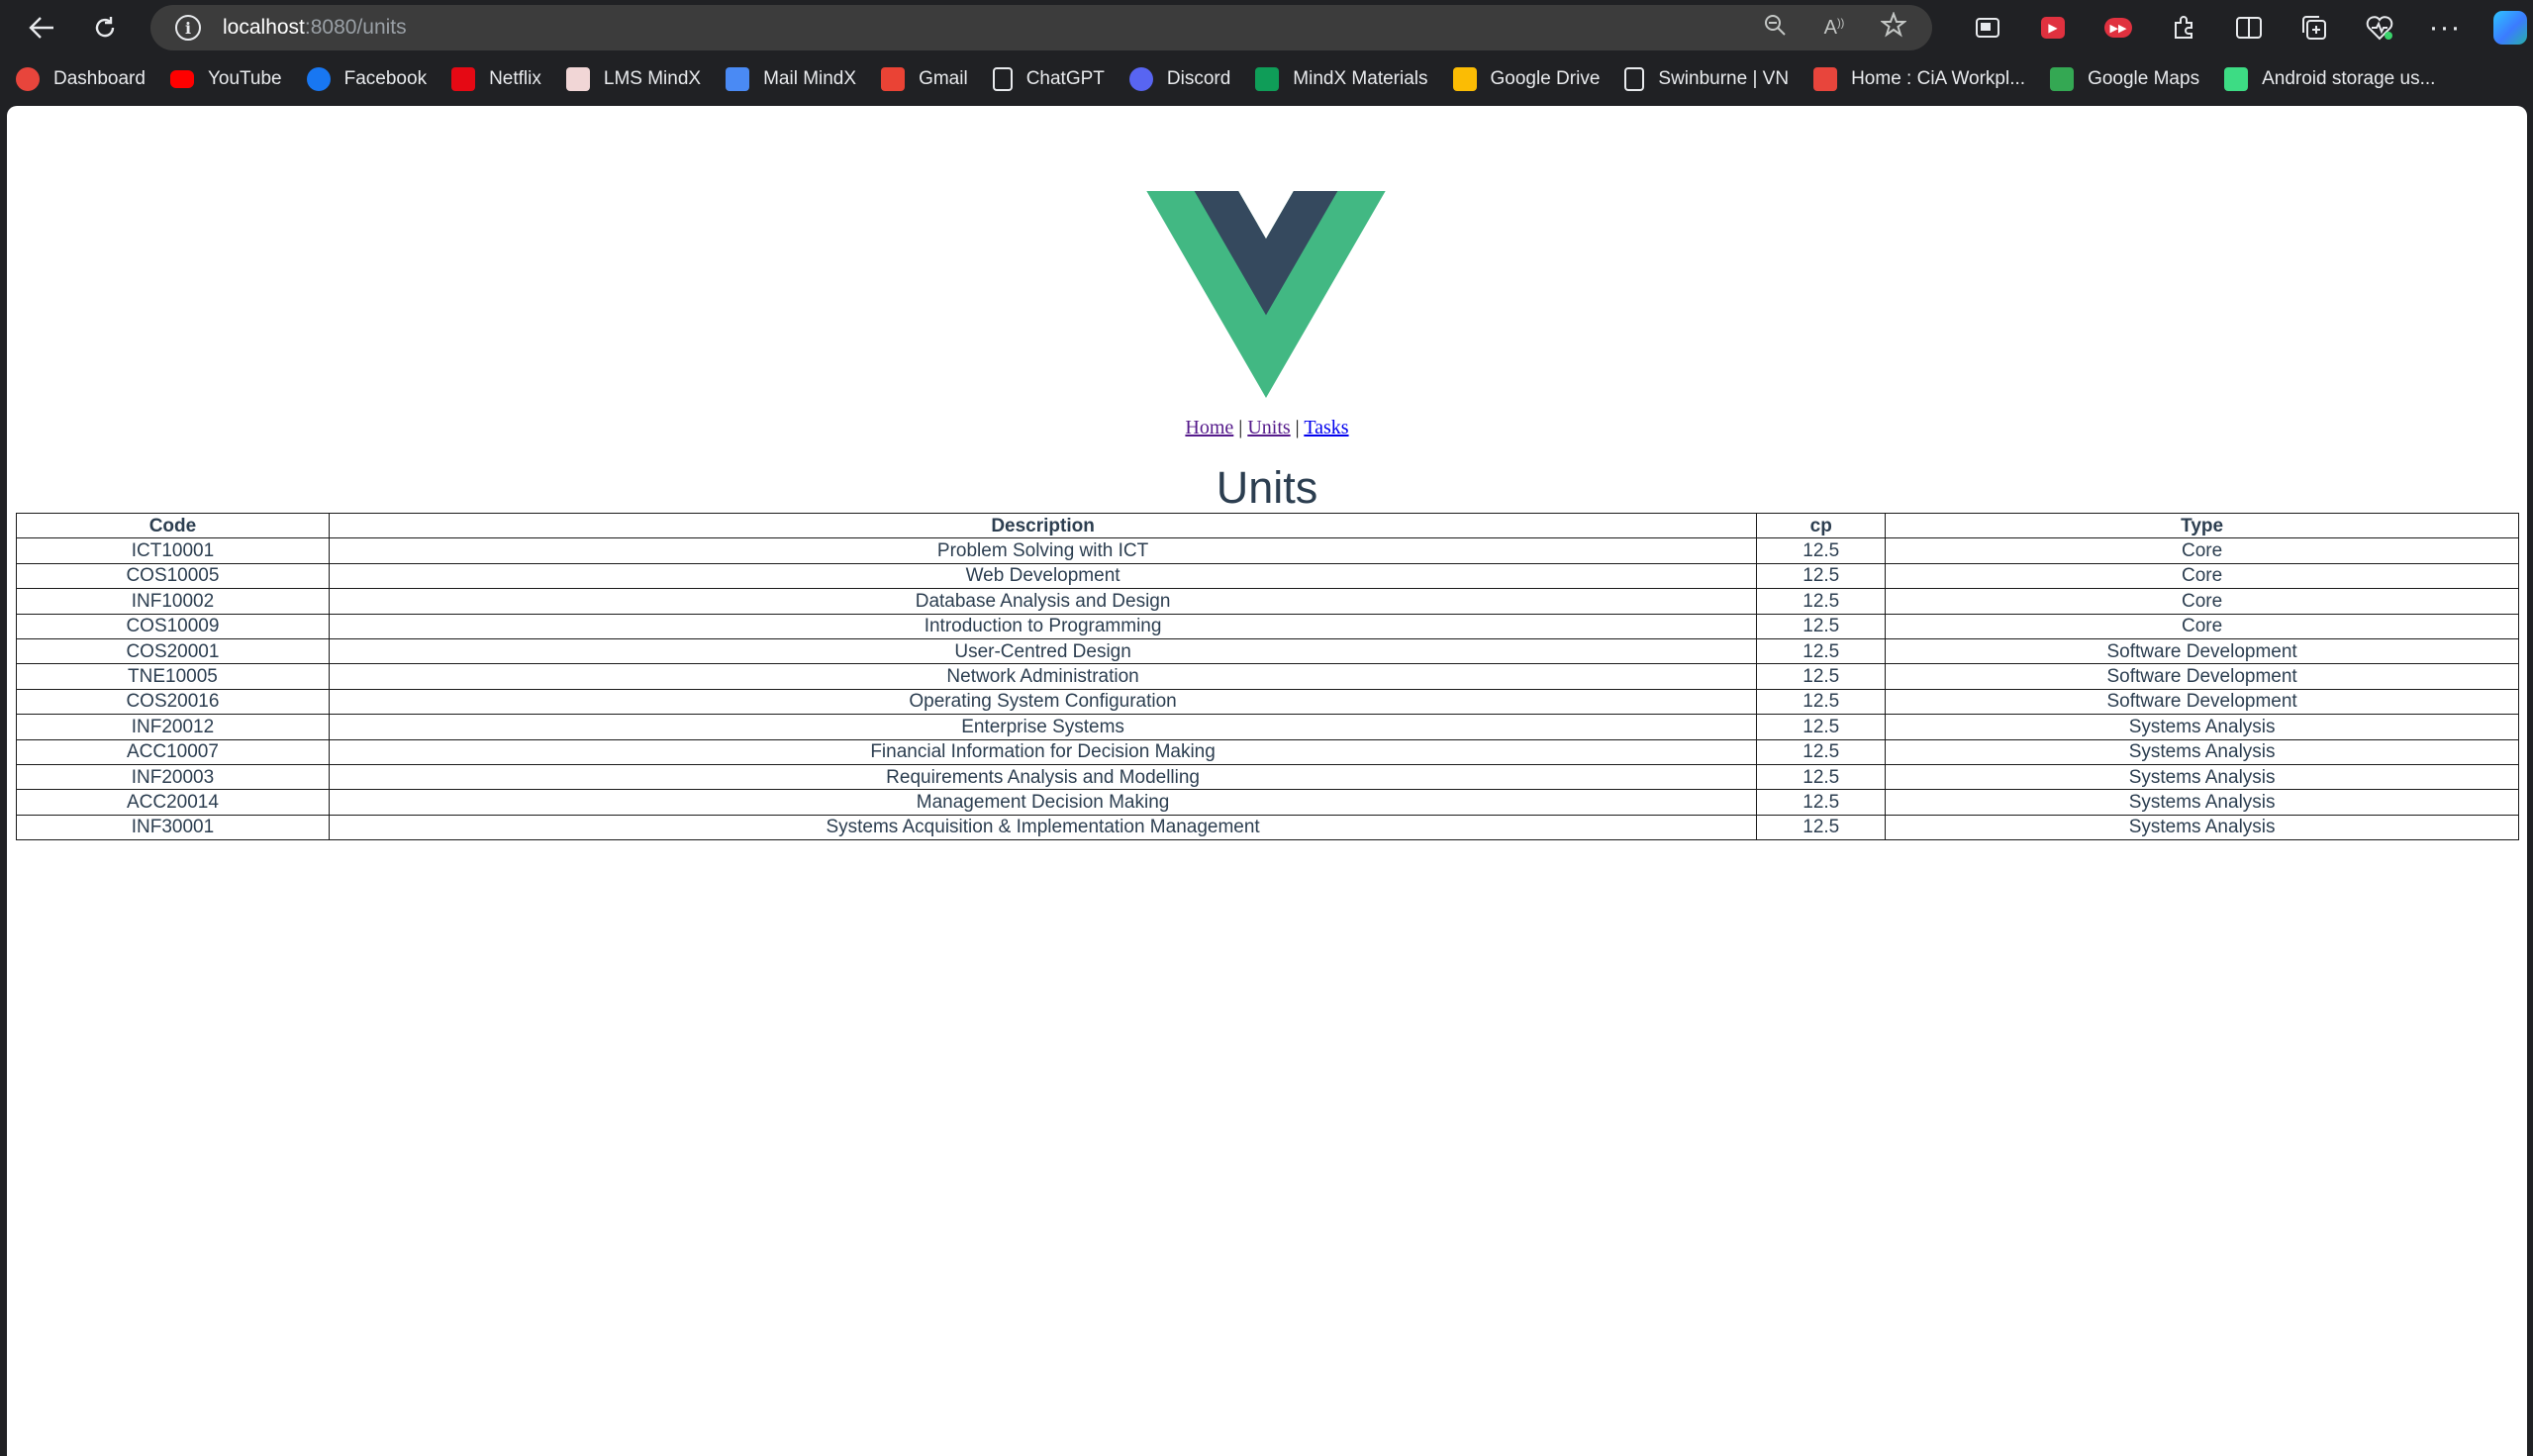 This screenshot has height=1456, width=2533. I want to click on bookmark-page: Swinburne | VN, so click(1713, 79).